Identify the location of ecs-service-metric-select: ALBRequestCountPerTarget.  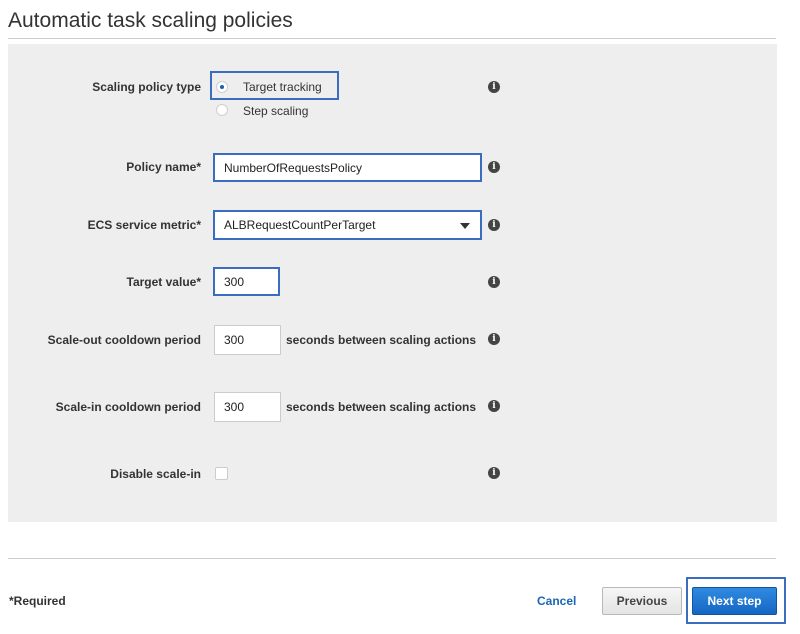
(347, 225).